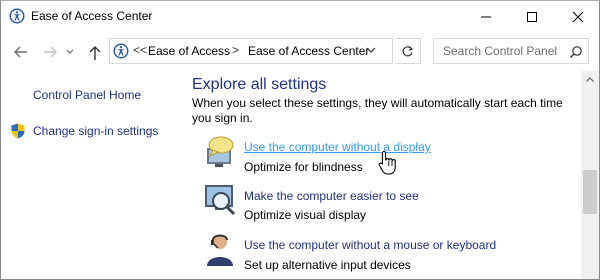  Describe the element at coordinates (308, 51) in the screenshot. I see `breadcrumb-ease-of-access-center: Ease of Access Center` at that location.